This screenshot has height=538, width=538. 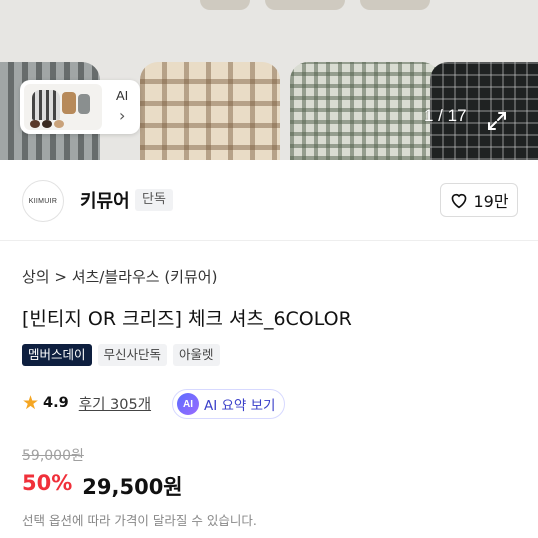 I want to click on breadcrumb: 상의 > 셔츠/블라우스 (키뮤어), so click(x=119, y=276).